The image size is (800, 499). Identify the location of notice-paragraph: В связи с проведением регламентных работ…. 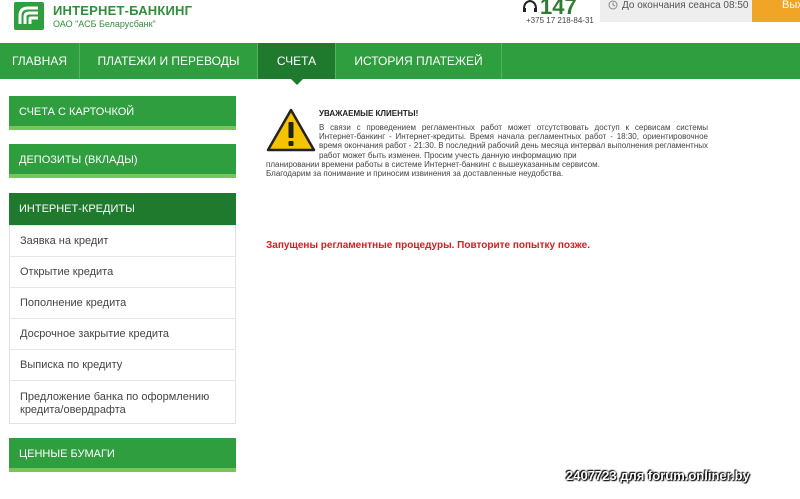
(513, 141).